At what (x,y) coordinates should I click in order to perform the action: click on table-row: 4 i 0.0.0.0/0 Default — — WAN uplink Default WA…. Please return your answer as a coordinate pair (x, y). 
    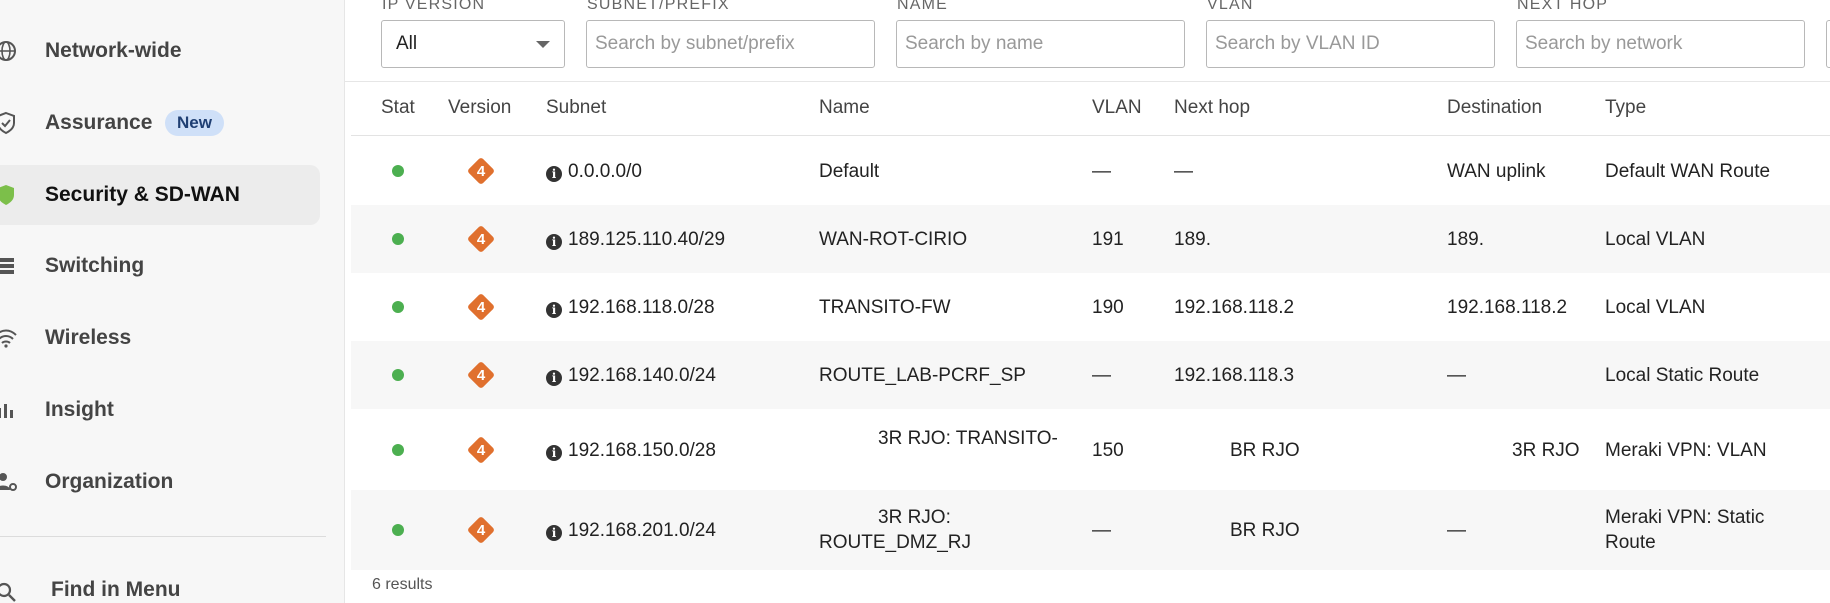
    Looking at the image, I should click on (1090, 171).